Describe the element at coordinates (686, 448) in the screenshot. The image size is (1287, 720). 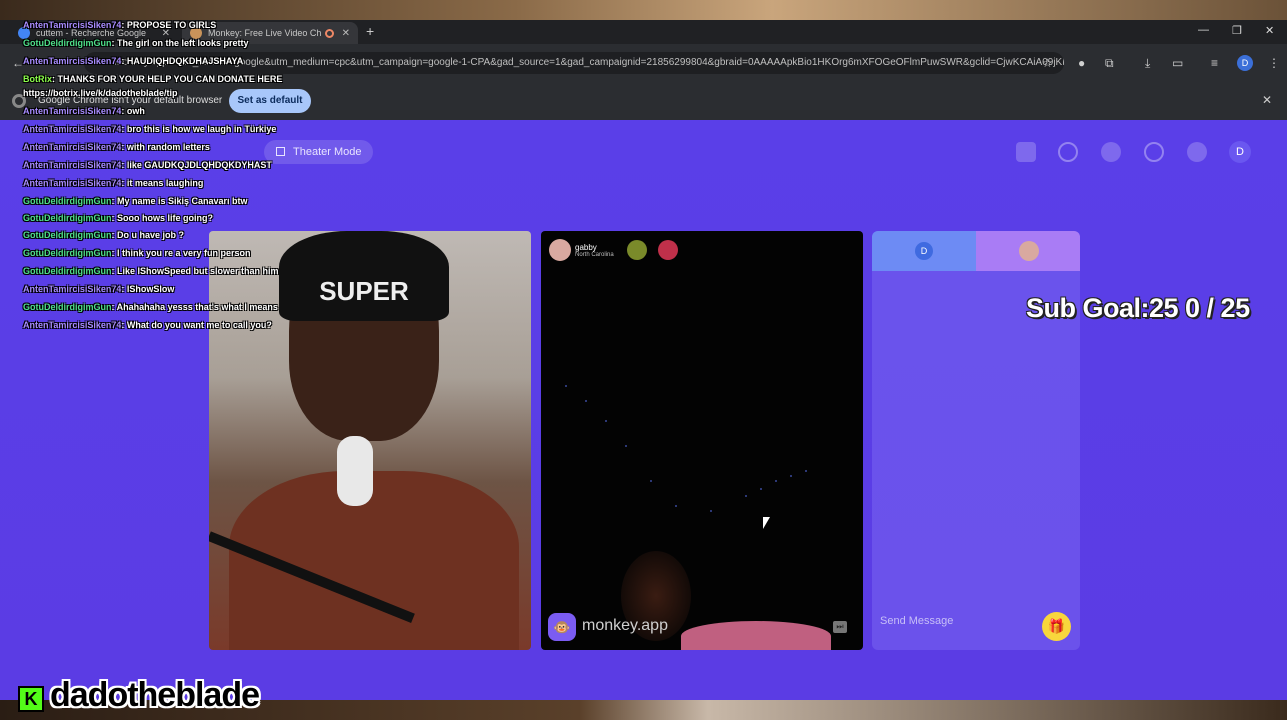
I see `partner-video-dark-scene` at that location.